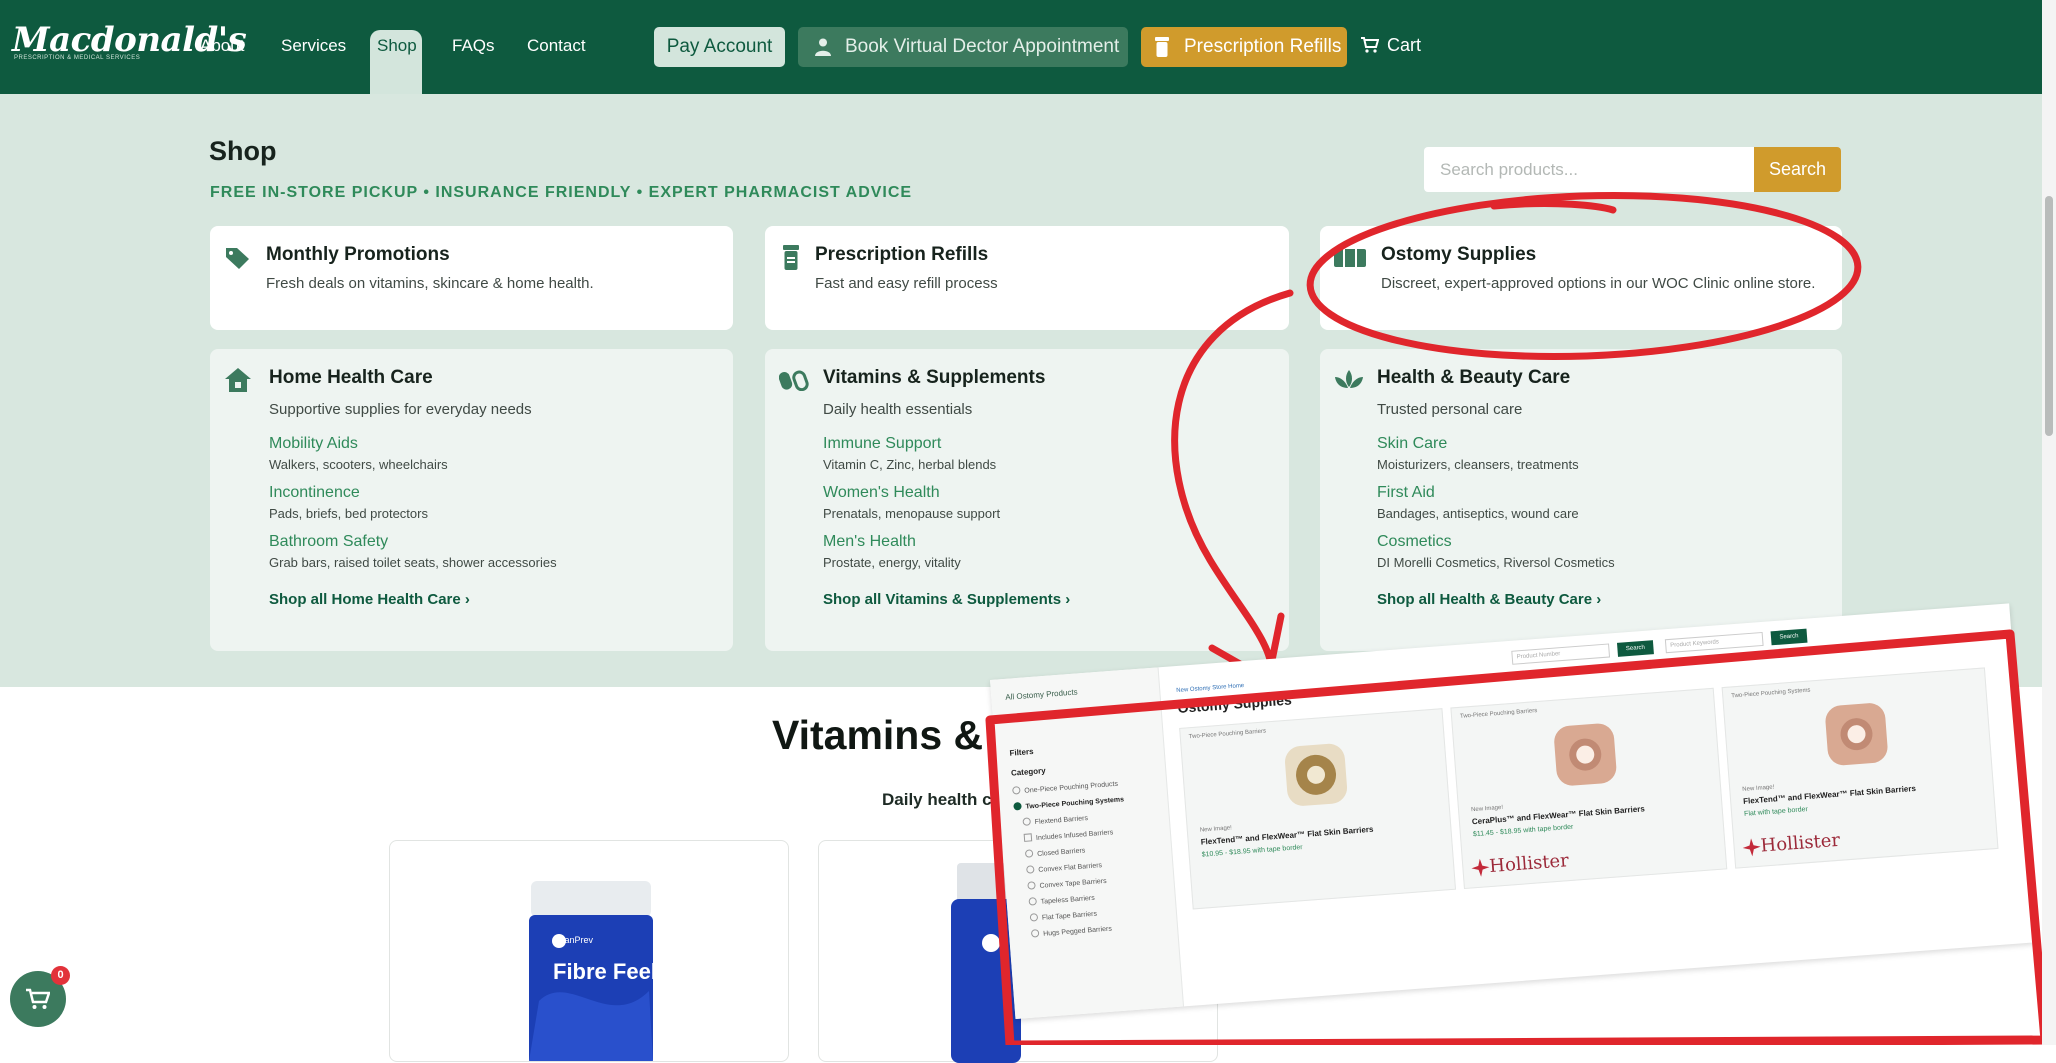 This screenshot has height=1063, width=2056. Describe the element at coordinates (1077, 931) in the screenshot. I see `inset-category-label: Hugs Pegged Barriers` at that location.